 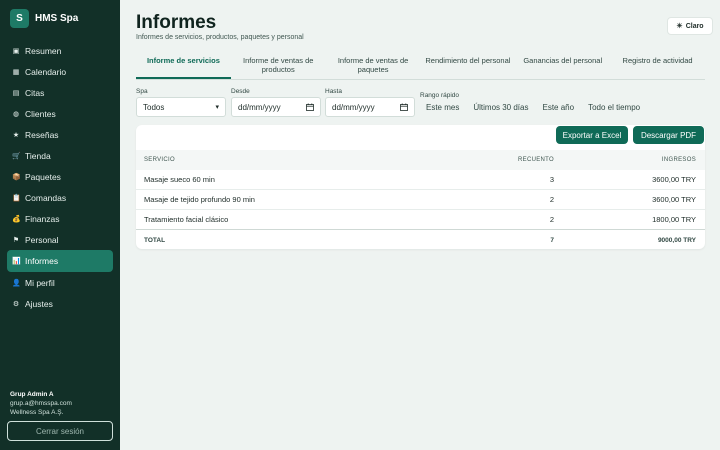 What do you see at coordinates (278, 66) in the screenshot?
I see `tab-product-sales-report: Informe de ventas de productos` at bounding box center [278, 66].